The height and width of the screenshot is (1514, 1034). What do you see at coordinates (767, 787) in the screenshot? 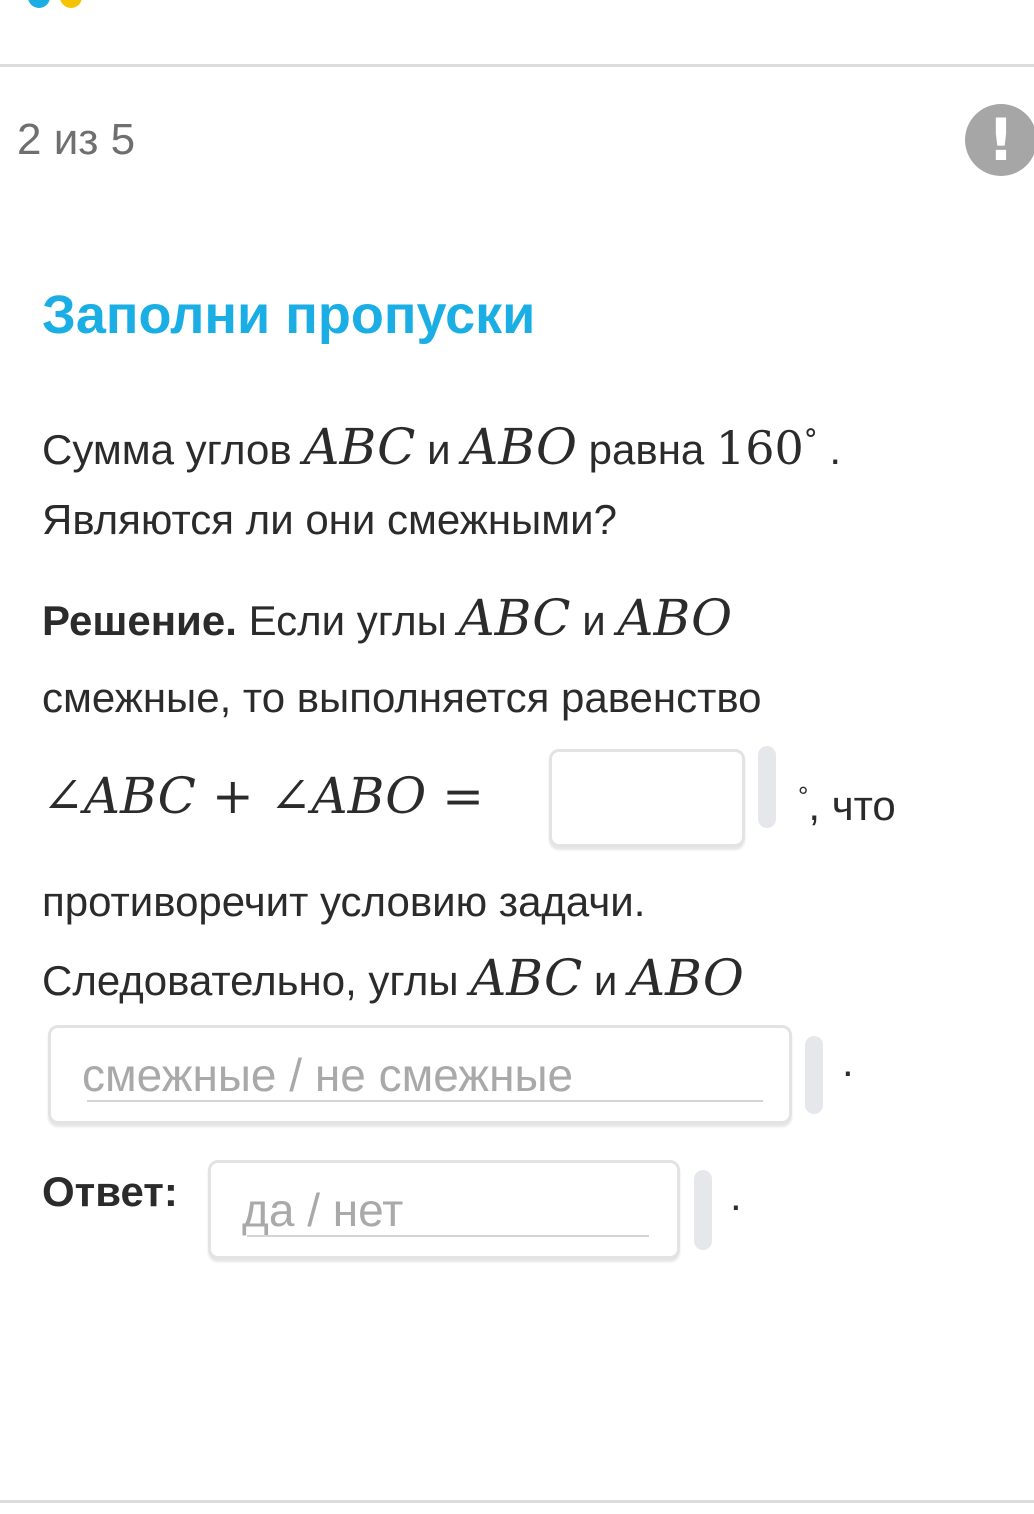
I see `input-scrollbar` at bounding box center [767, 787].